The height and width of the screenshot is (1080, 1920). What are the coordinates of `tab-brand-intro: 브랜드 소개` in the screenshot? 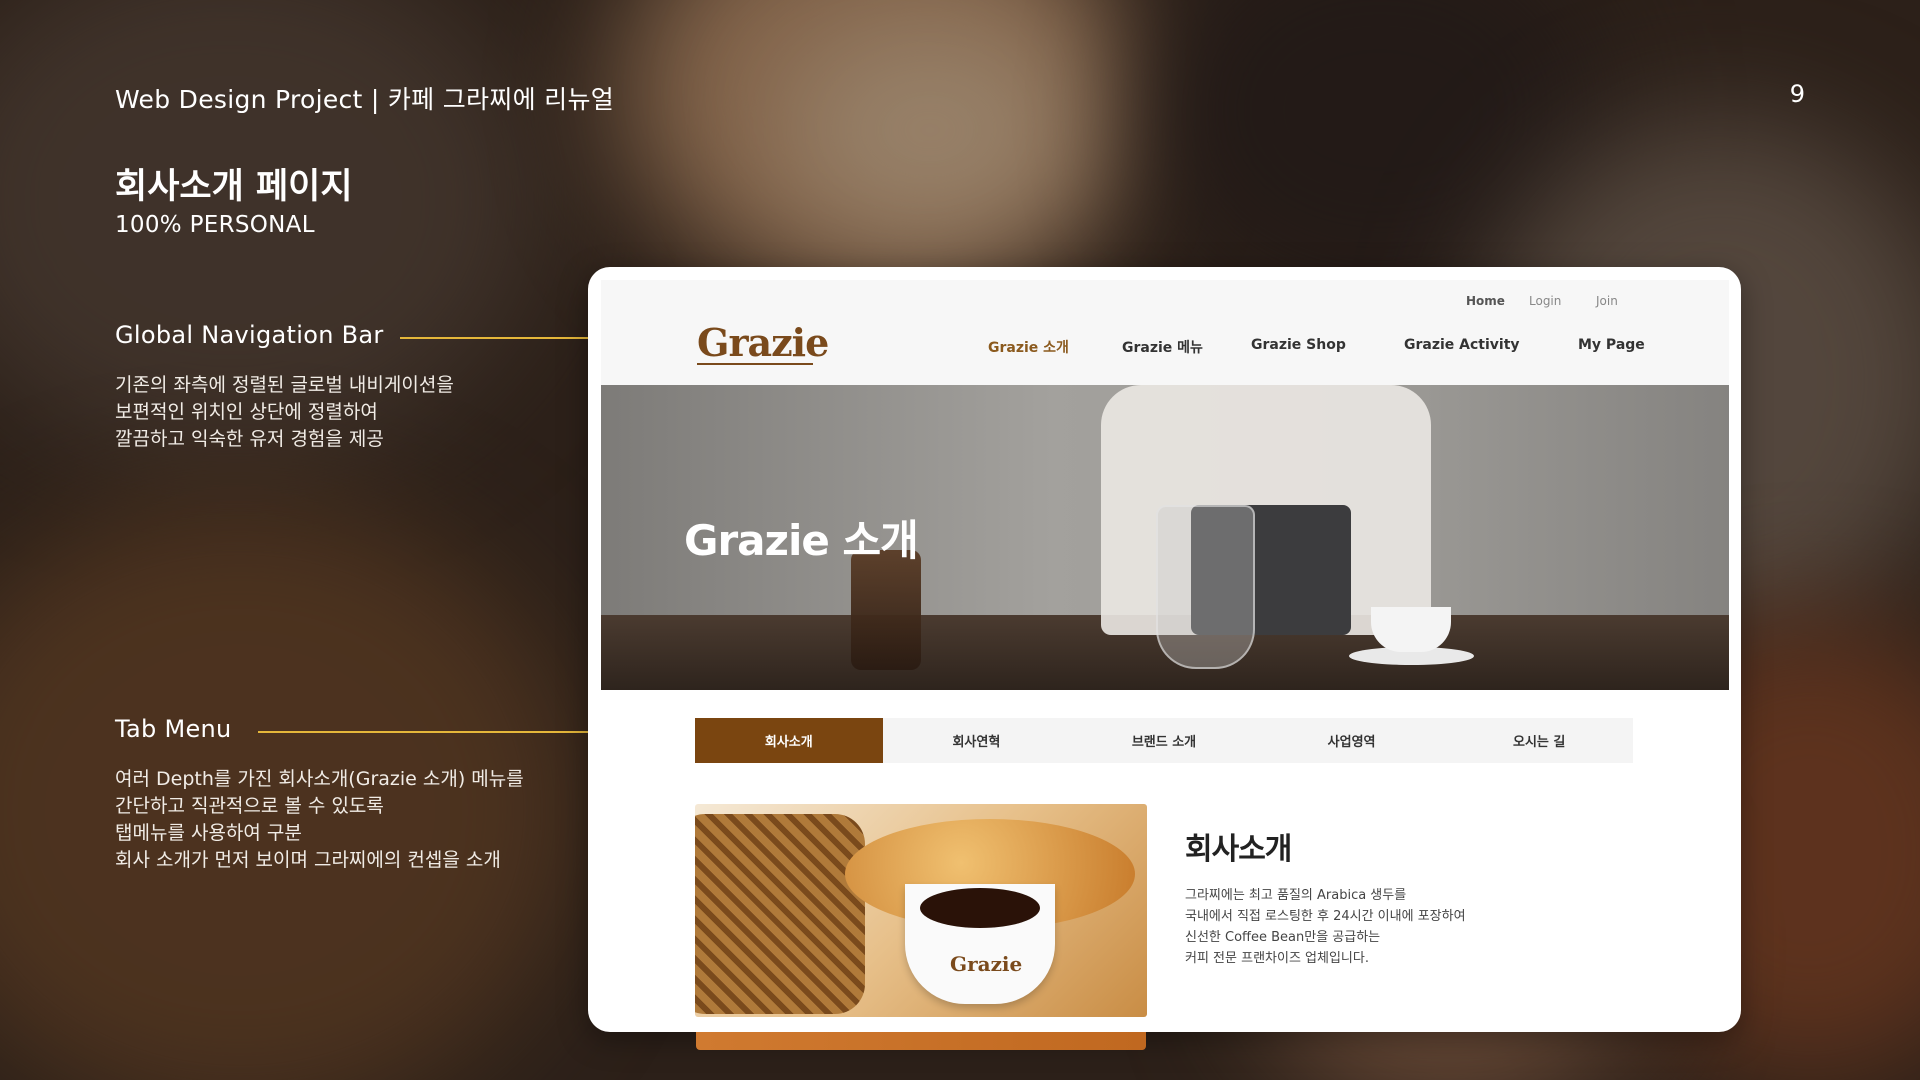 It's located at (1164, 740).